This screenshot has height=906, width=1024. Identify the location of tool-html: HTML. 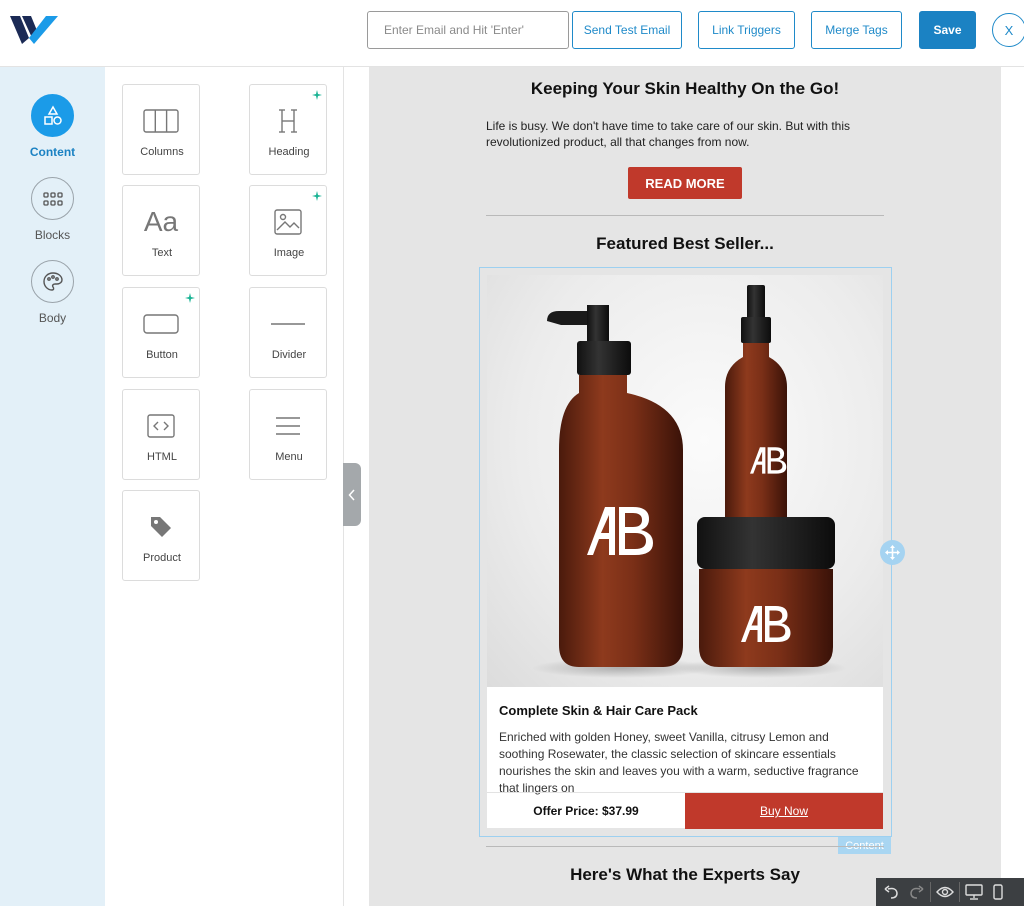
(161, 434).